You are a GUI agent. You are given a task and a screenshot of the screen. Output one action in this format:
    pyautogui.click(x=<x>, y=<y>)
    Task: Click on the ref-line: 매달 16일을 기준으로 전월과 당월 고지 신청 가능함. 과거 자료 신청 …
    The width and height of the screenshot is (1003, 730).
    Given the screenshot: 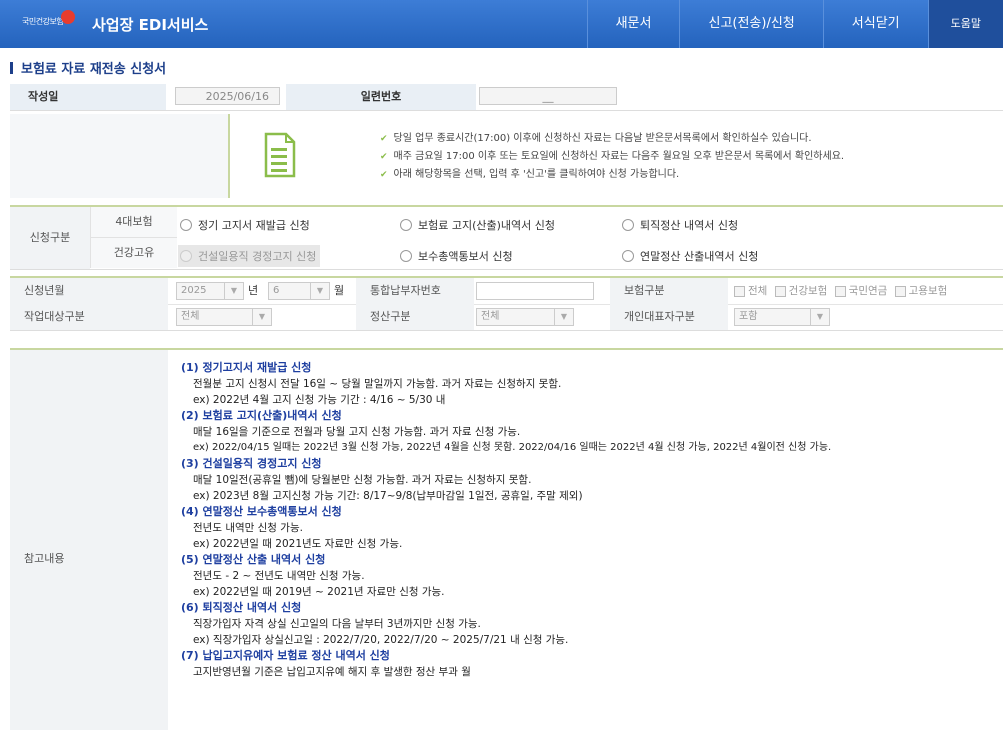 What is the action you would take?
    pyautogui.click(x=357, y=432)
    